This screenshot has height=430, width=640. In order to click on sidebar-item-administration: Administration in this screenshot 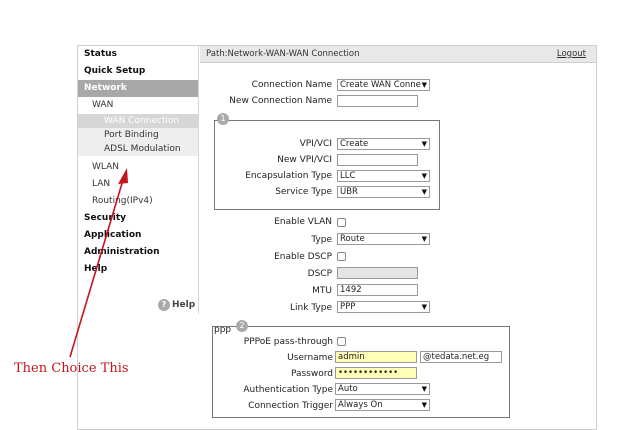, I will do `click(138, 252)`.